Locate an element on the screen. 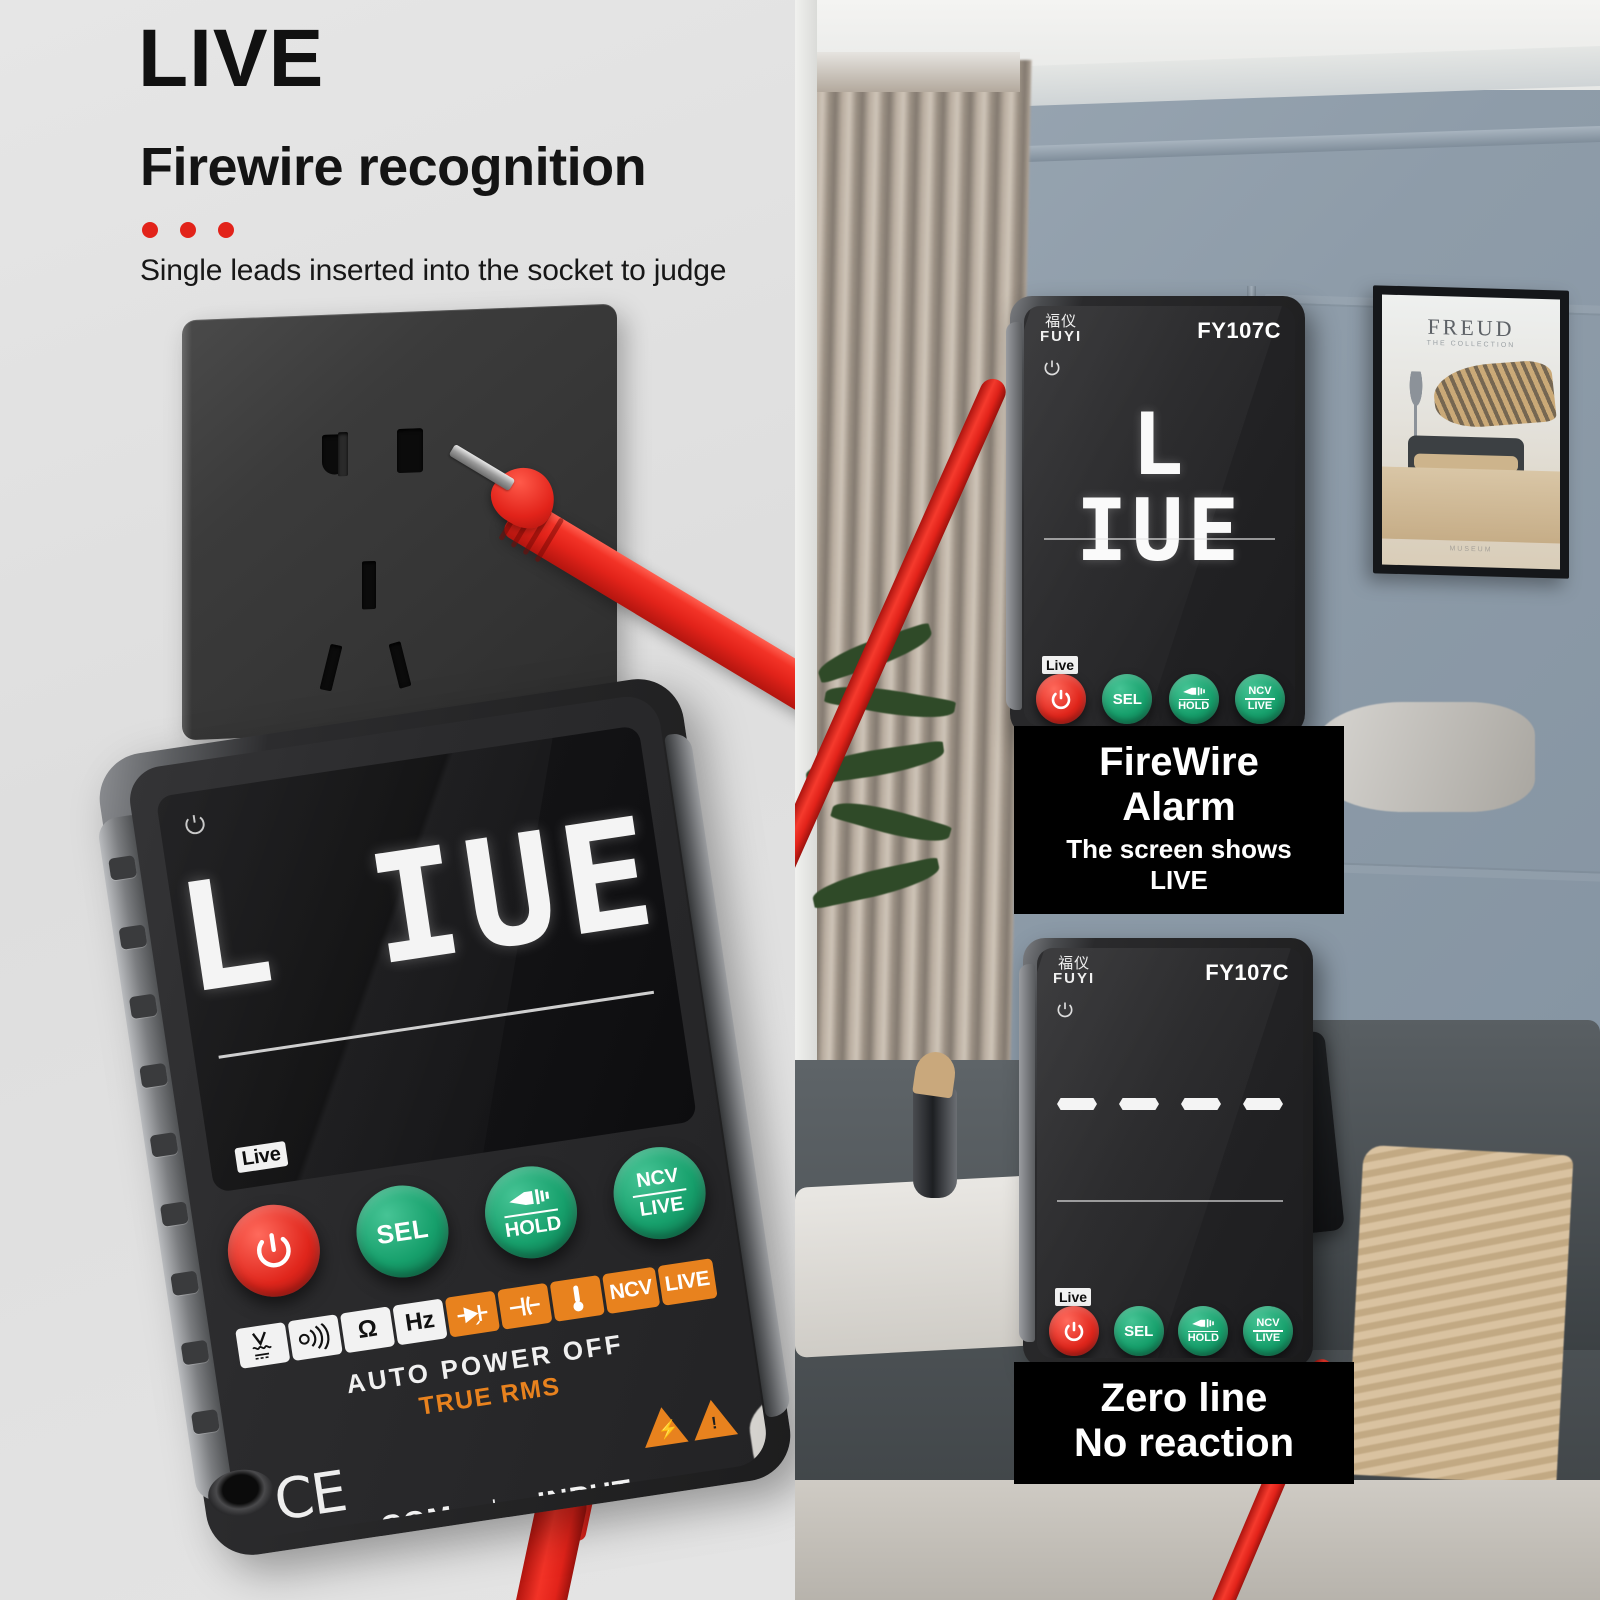 This screenshot has height=1600, width=1600. mini-ncv-live-button-1: NCV LIVE is located at coordinates (1259, 699).